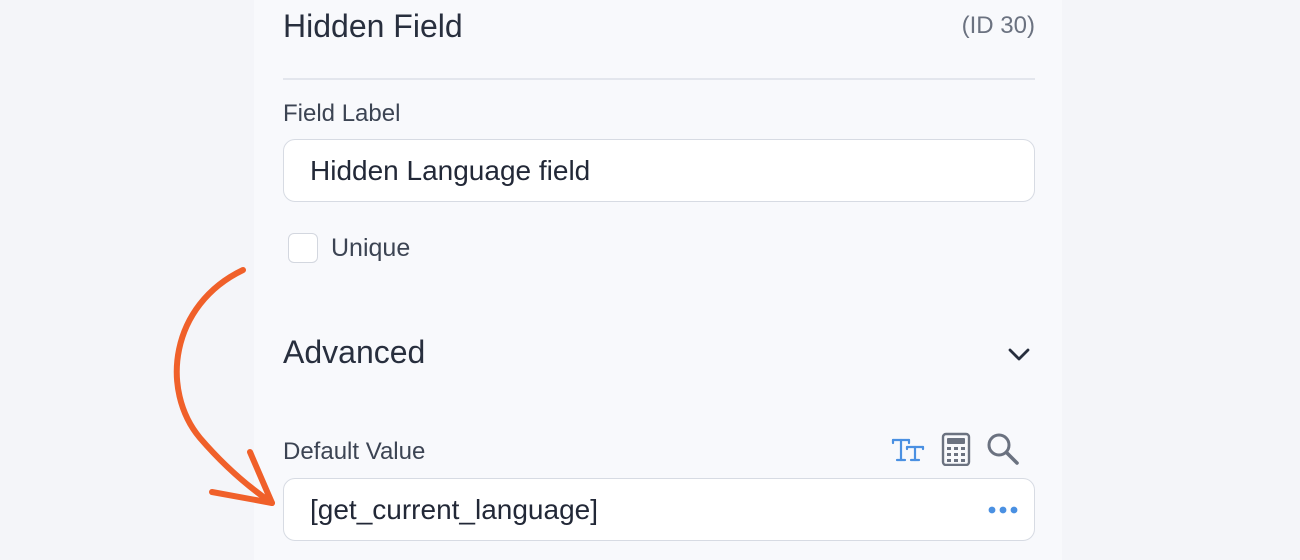 The height and width of the screenshot is (560, 1300). What do you see at coordinates (1019, 355) in the screenshot?
I see `chevron-down-icon` at bounding box center [1019, 355].